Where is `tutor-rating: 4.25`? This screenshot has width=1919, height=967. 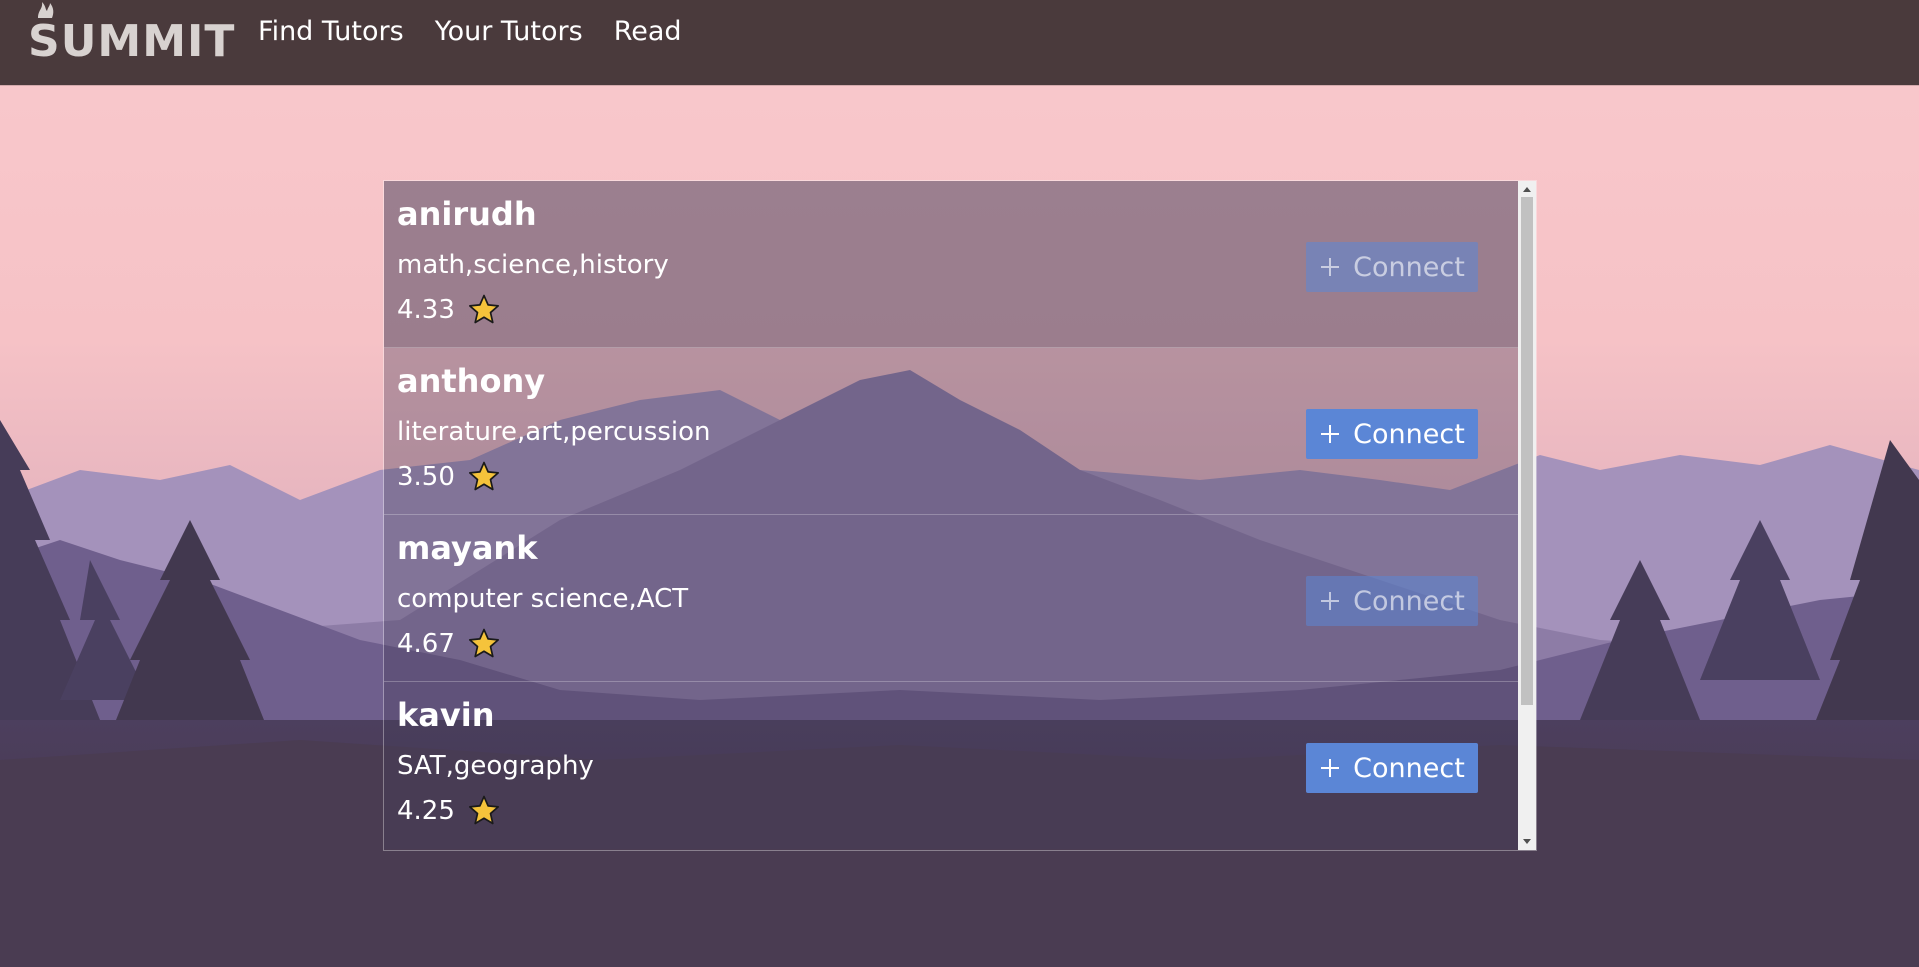
tutor-rating: 4.25 is located at coordinates (449, 811).